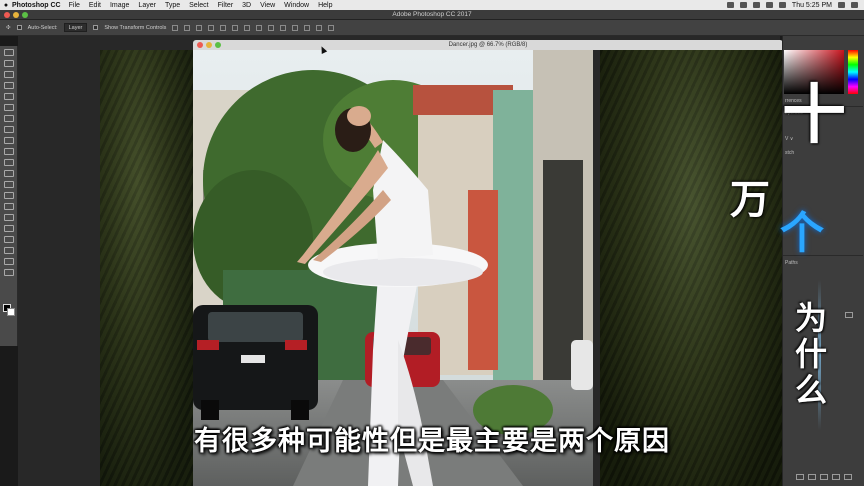 The image size is (864, 486). What do you see at coordinates (200, 45) in the screenshot?
I see `document-close-icon` at bounding box center [200, 45].